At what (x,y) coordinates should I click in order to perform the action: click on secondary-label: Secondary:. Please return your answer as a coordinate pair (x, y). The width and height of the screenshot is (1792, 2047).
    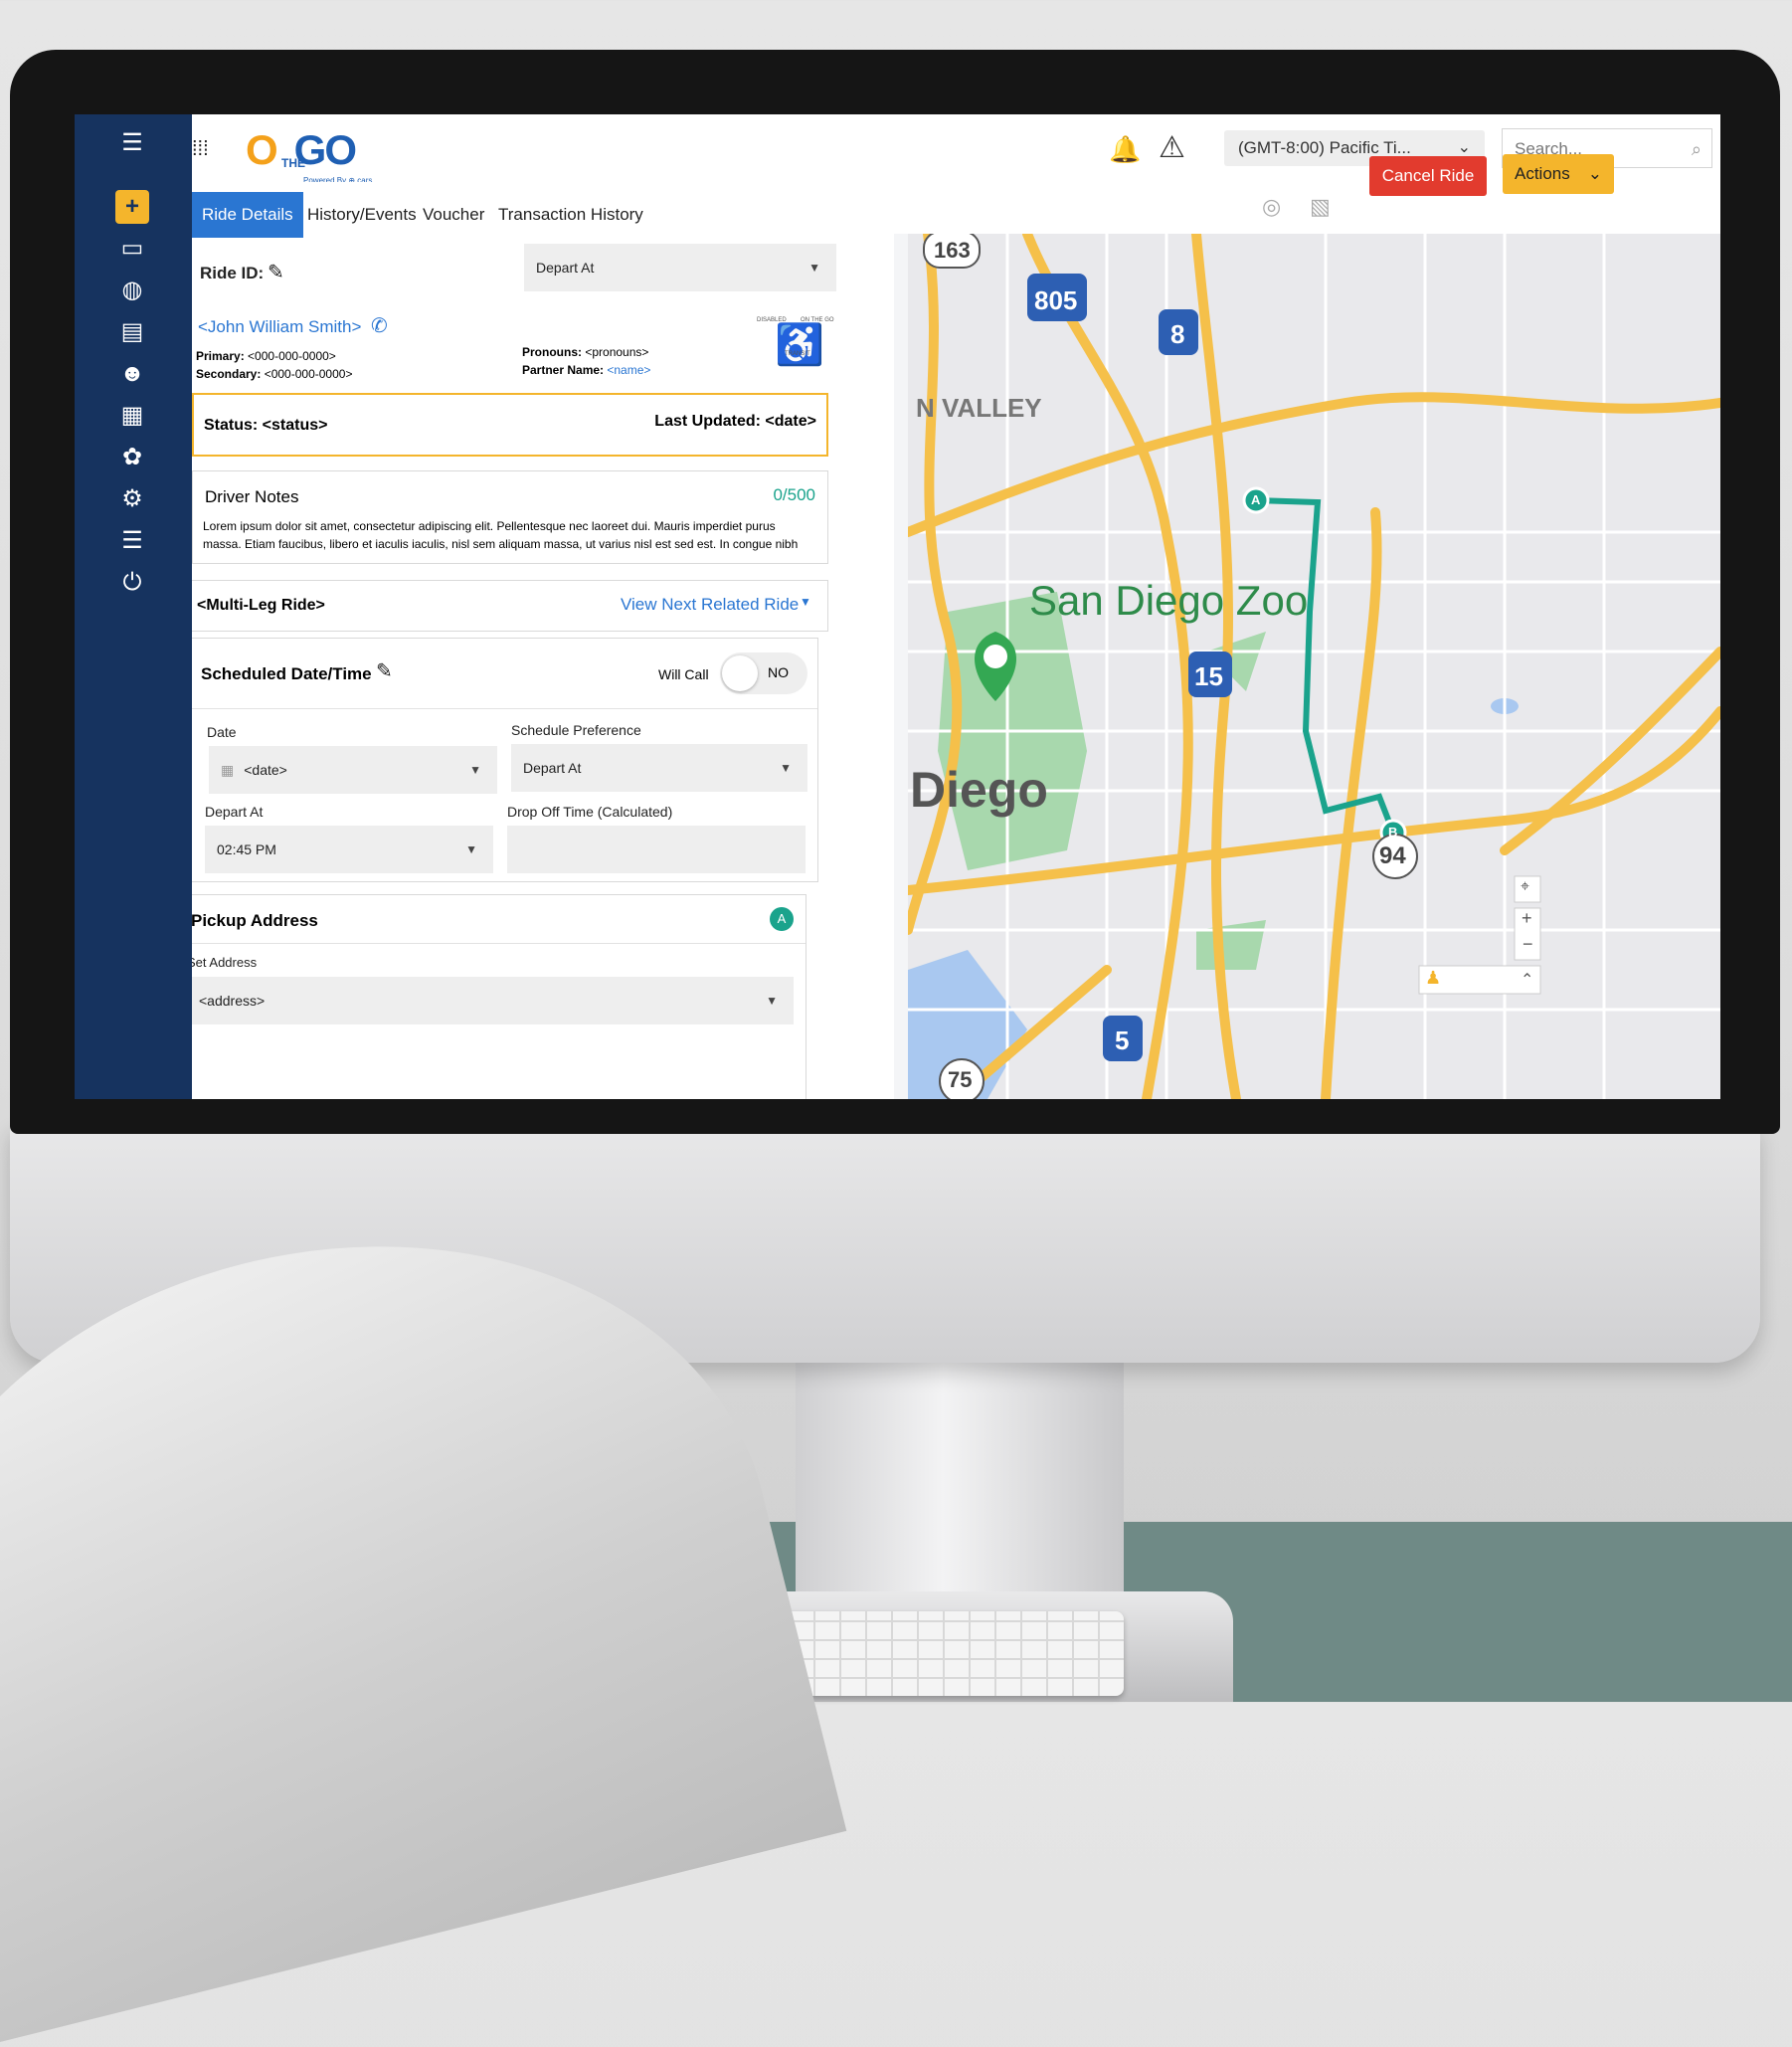
    Looking at the image, I should click on (229, 374).